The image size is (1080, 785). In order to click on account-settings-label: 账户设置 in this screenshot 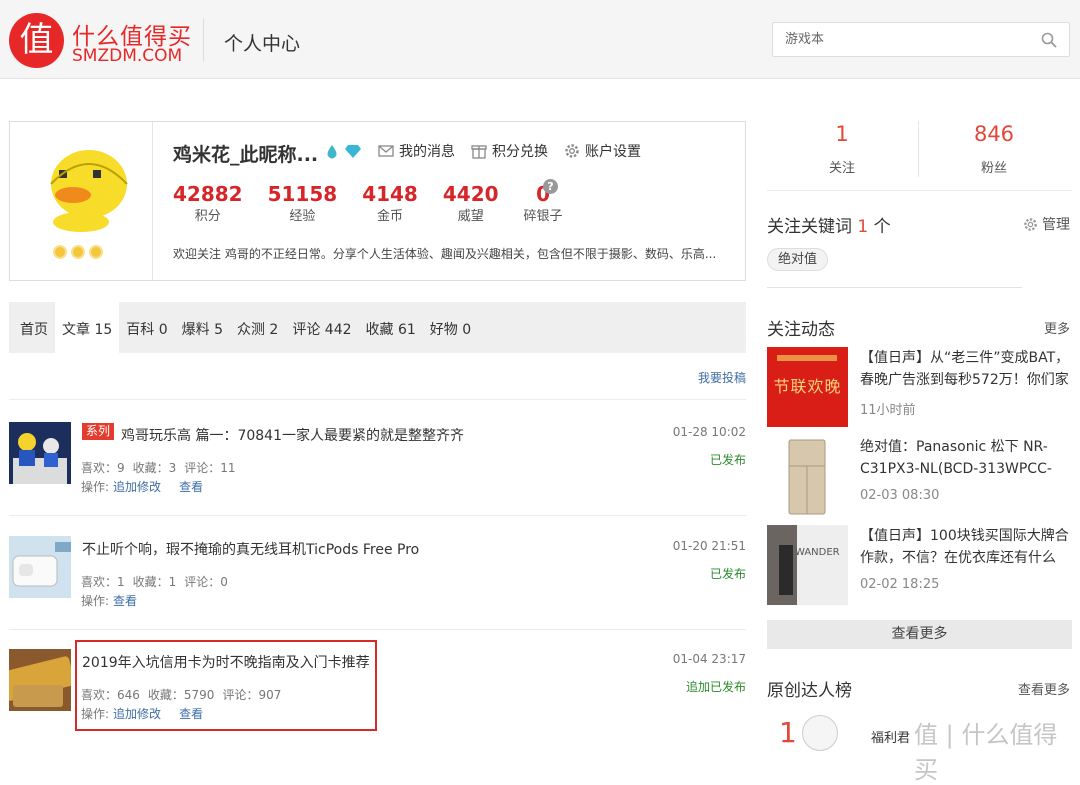, I will do `click(613, 152)`.